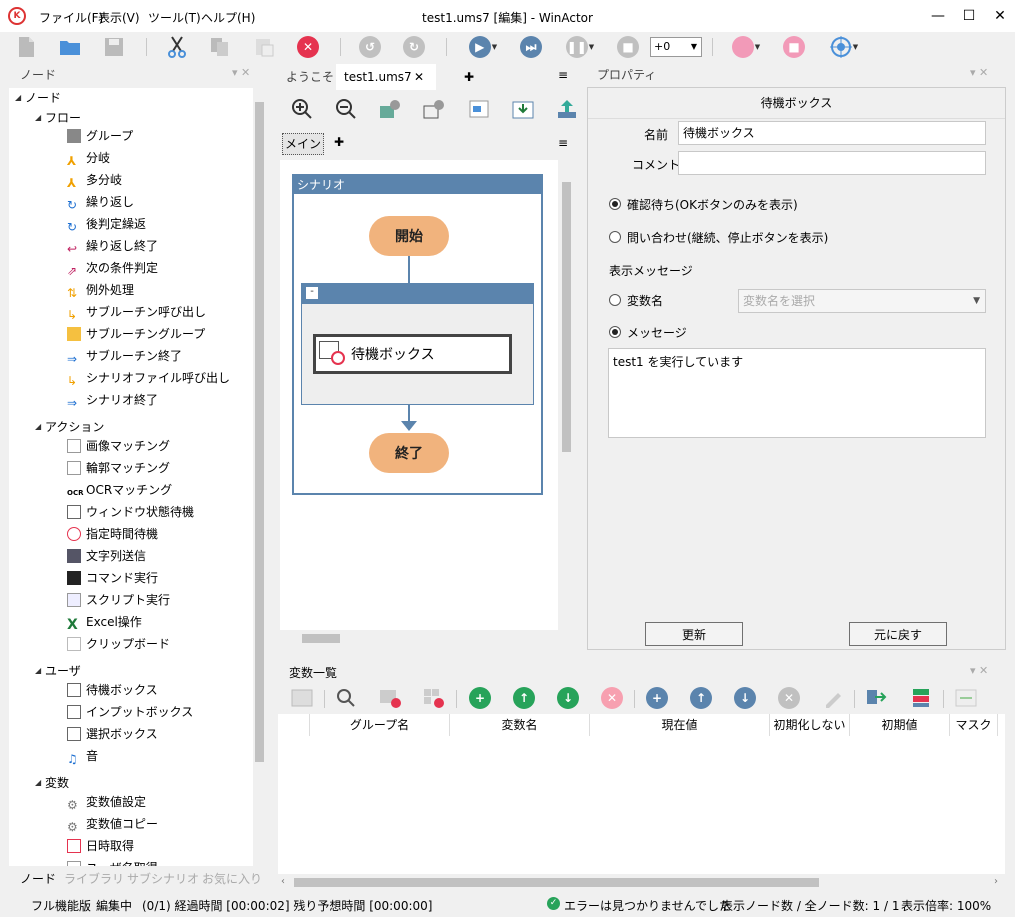 Image resolution: width=1015 pixels, height=917 pixels. I want to click on list-item: クリップボード, so click(118, 644).